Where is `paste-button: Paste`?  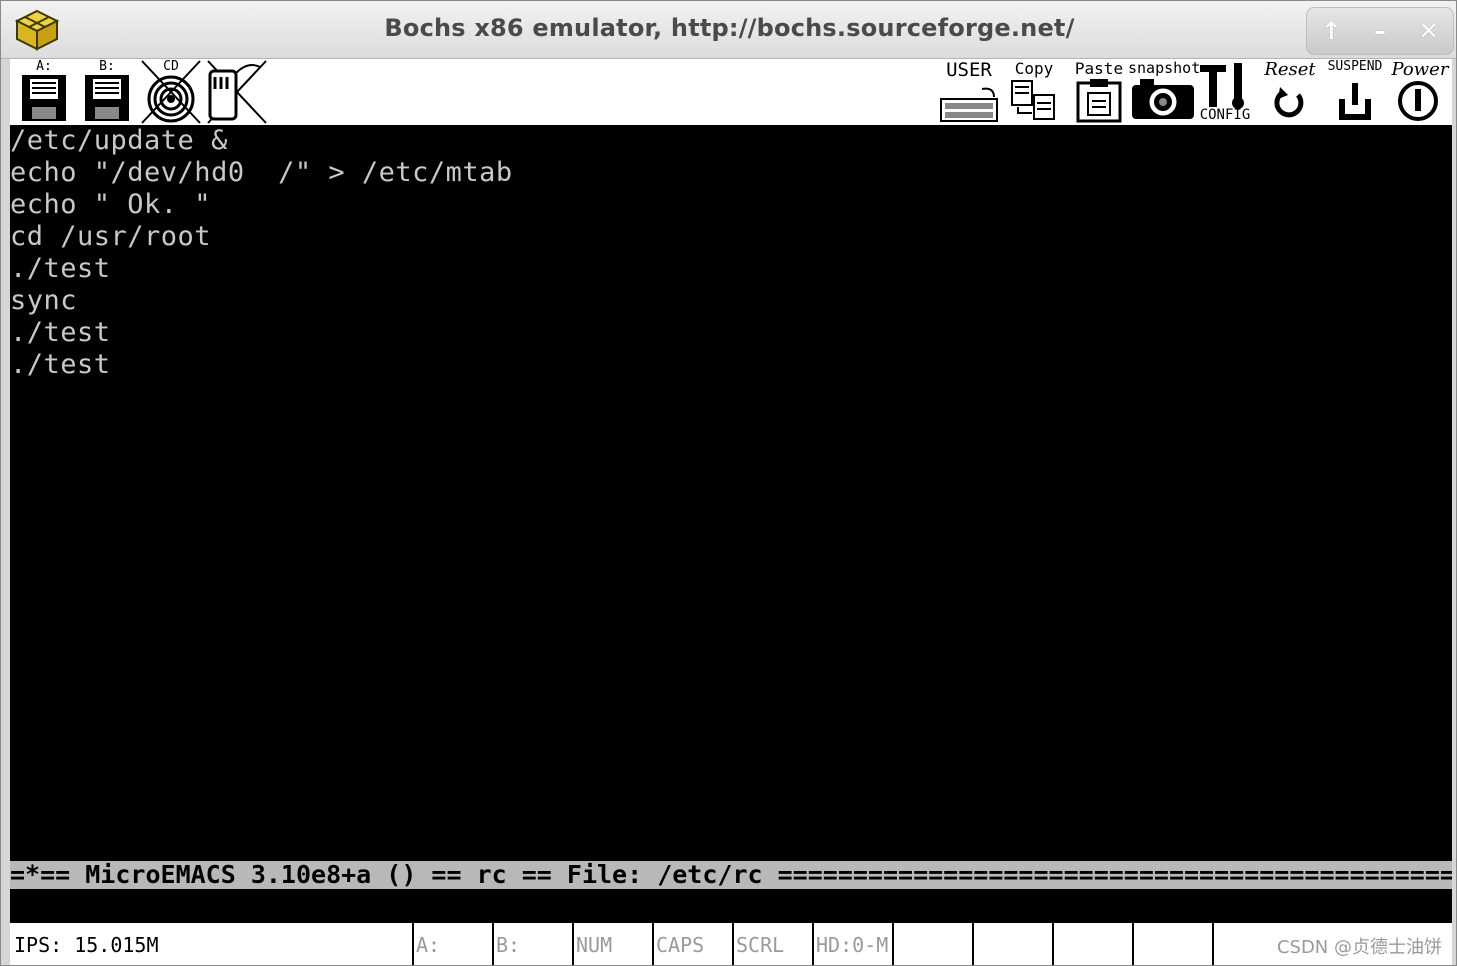 paste-button: Paste is located at coordinates (1099, 92).